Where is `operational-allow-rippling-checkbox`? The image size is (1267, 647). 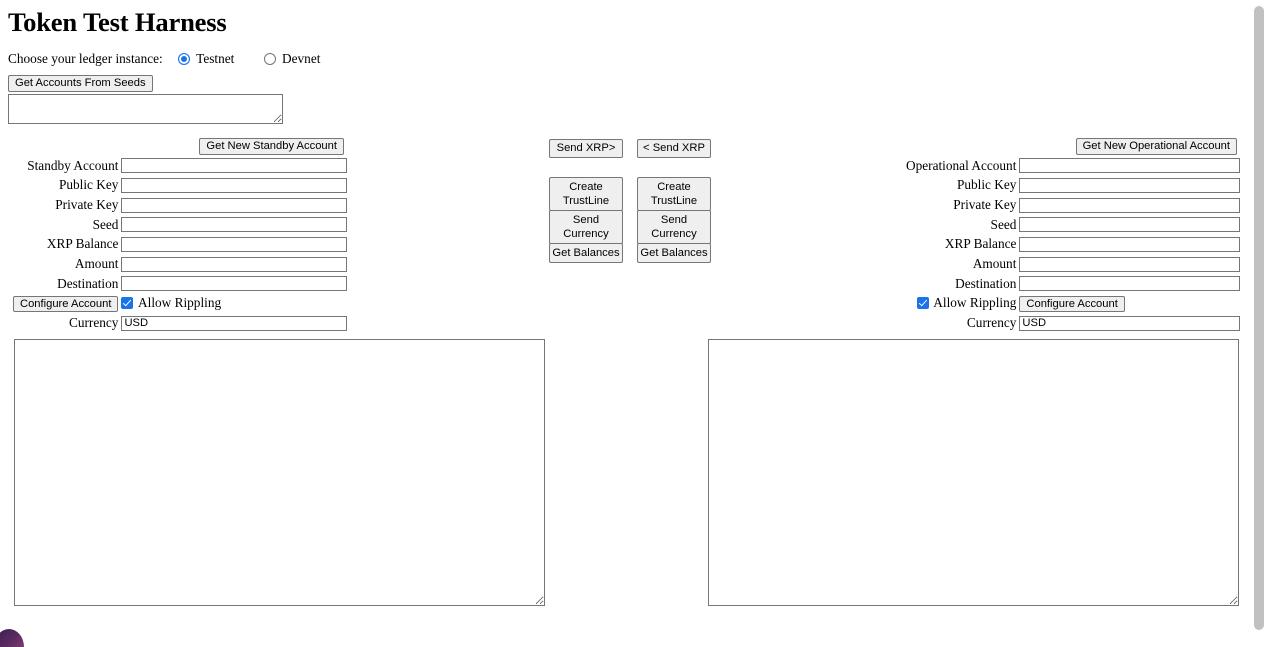
operational-allow-rippling-checkbox is located at coordinates (922, 303).